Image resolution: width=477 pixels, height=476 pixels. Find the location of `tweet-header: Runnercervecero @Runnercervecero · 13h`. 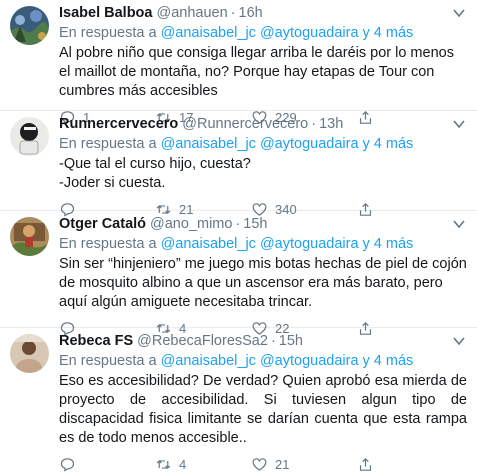

tweet-header: Runnercervecero @Runnercervecero · 13h is located at coordinates (263, 122).